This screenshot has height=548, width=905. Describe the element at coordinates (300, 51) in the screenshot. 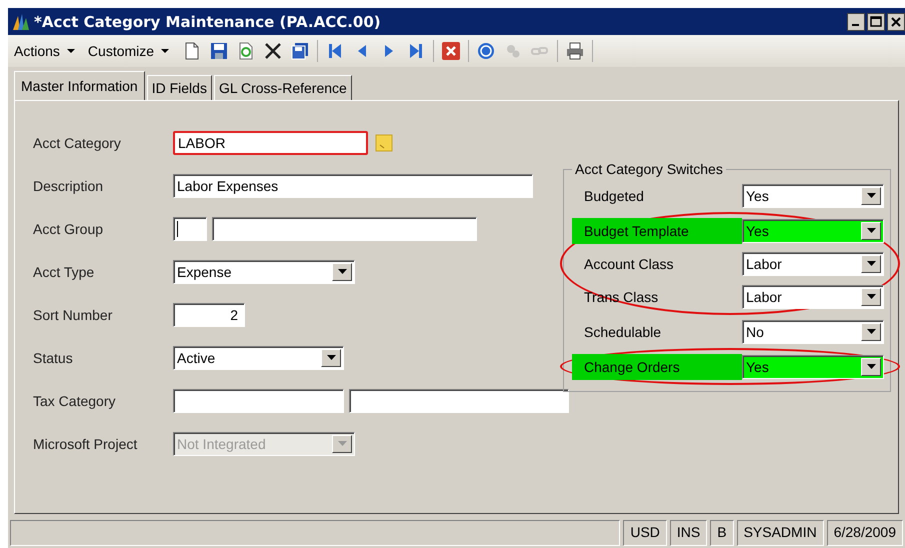

I see `save-all-icon` at that location.